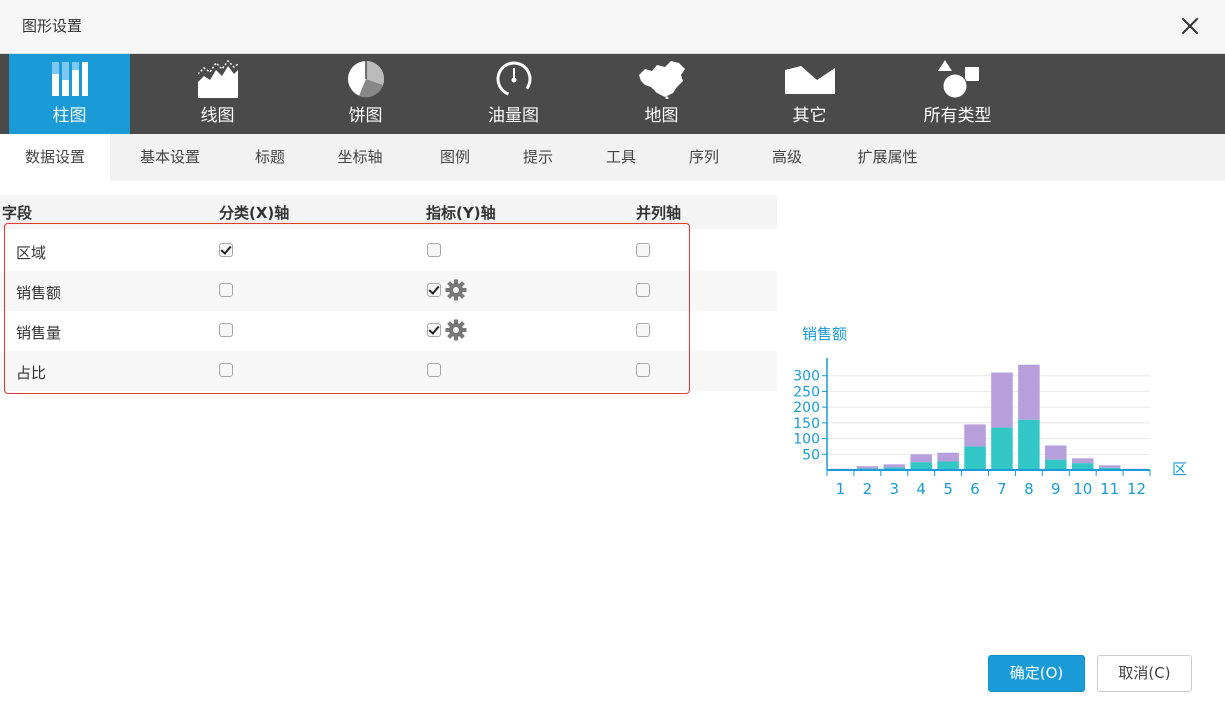  Describe the element at coordinates (661, 116) in the screenshot. I see `chart-type-label: 地图` at that location.